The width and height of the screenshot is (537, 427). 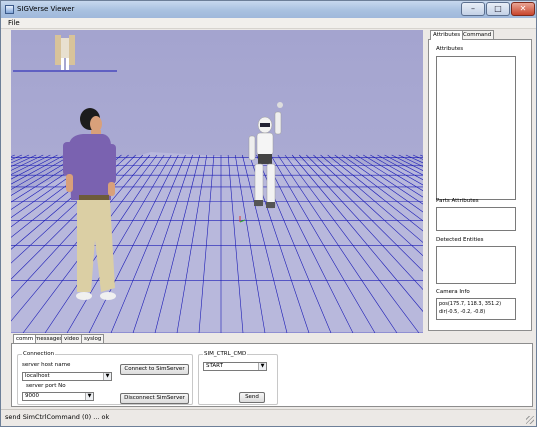 I want to click on resize-grip-icon, so click(x=530, y=420).